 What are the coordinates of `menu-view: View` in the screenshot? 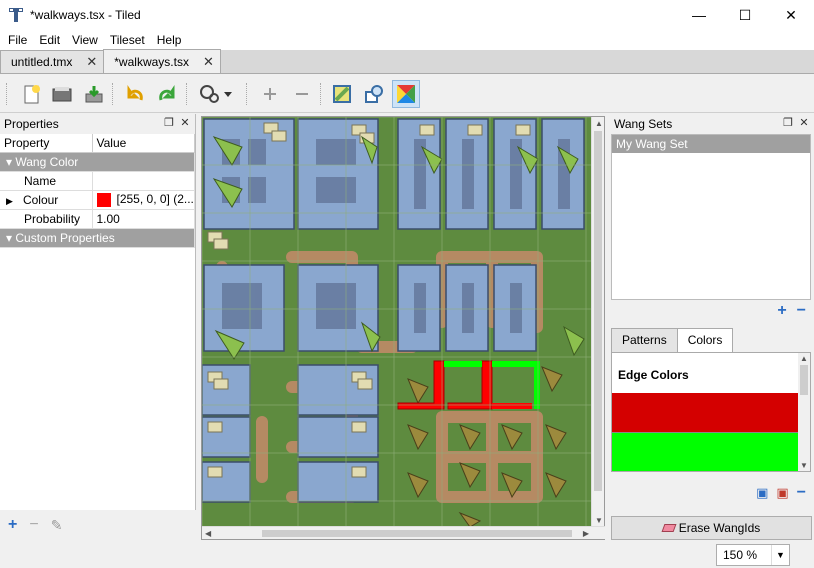 It's located at (85, 40).